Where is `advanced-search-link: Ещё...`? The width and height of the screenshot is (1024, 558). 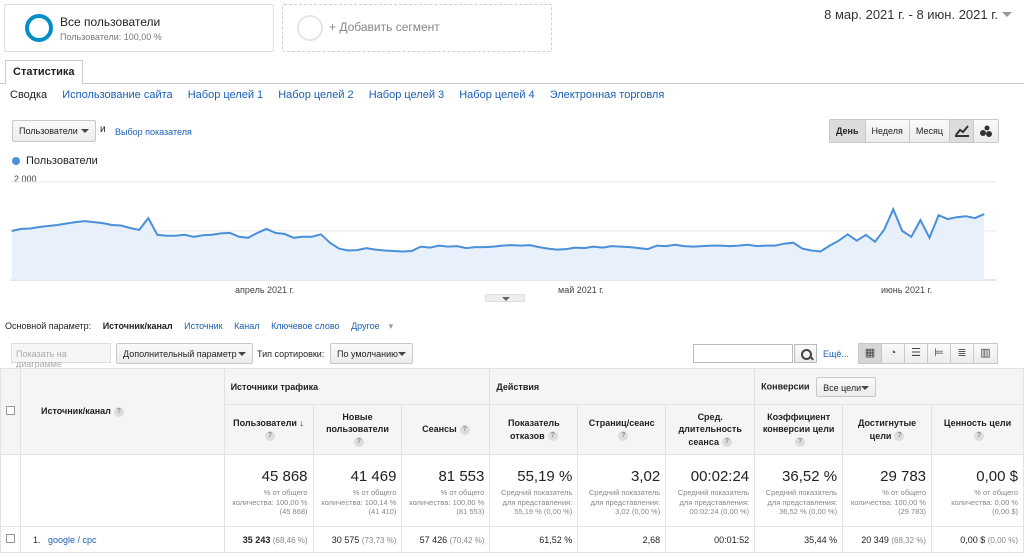 advanced-search-link: Ещё... is located at coordinates (836, 354).